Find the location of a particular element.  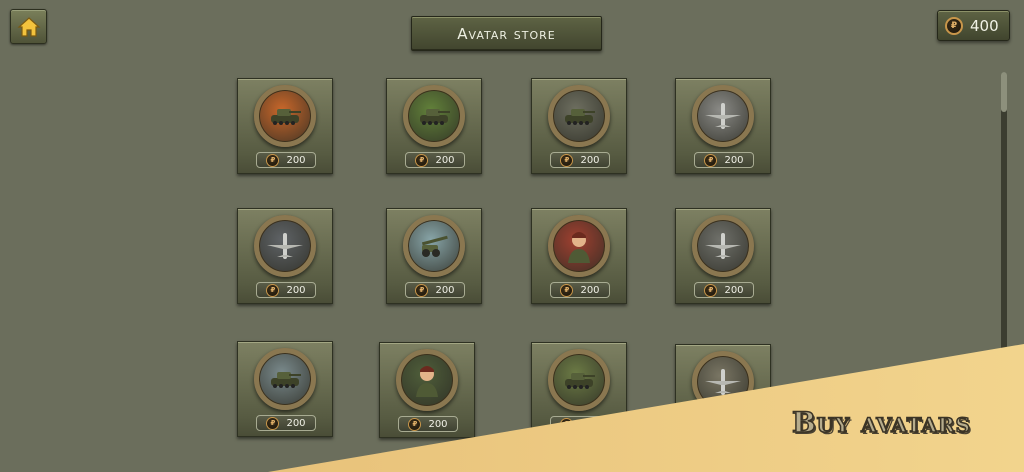

home-button is located at coordinates (28, 26).